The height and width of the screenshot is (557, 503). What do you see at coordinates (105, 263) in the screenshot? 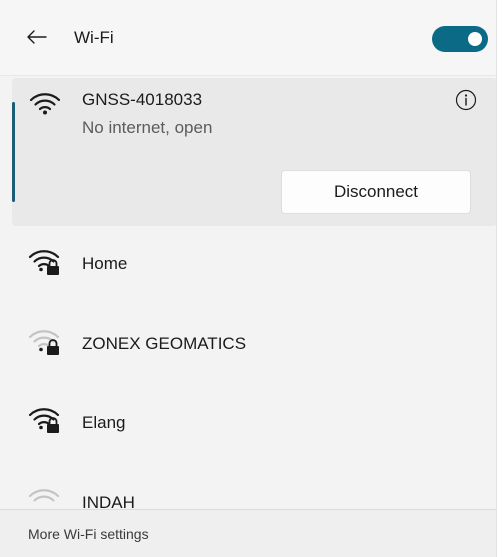
I see `network-name: Home` at bounding box center [105, 263].